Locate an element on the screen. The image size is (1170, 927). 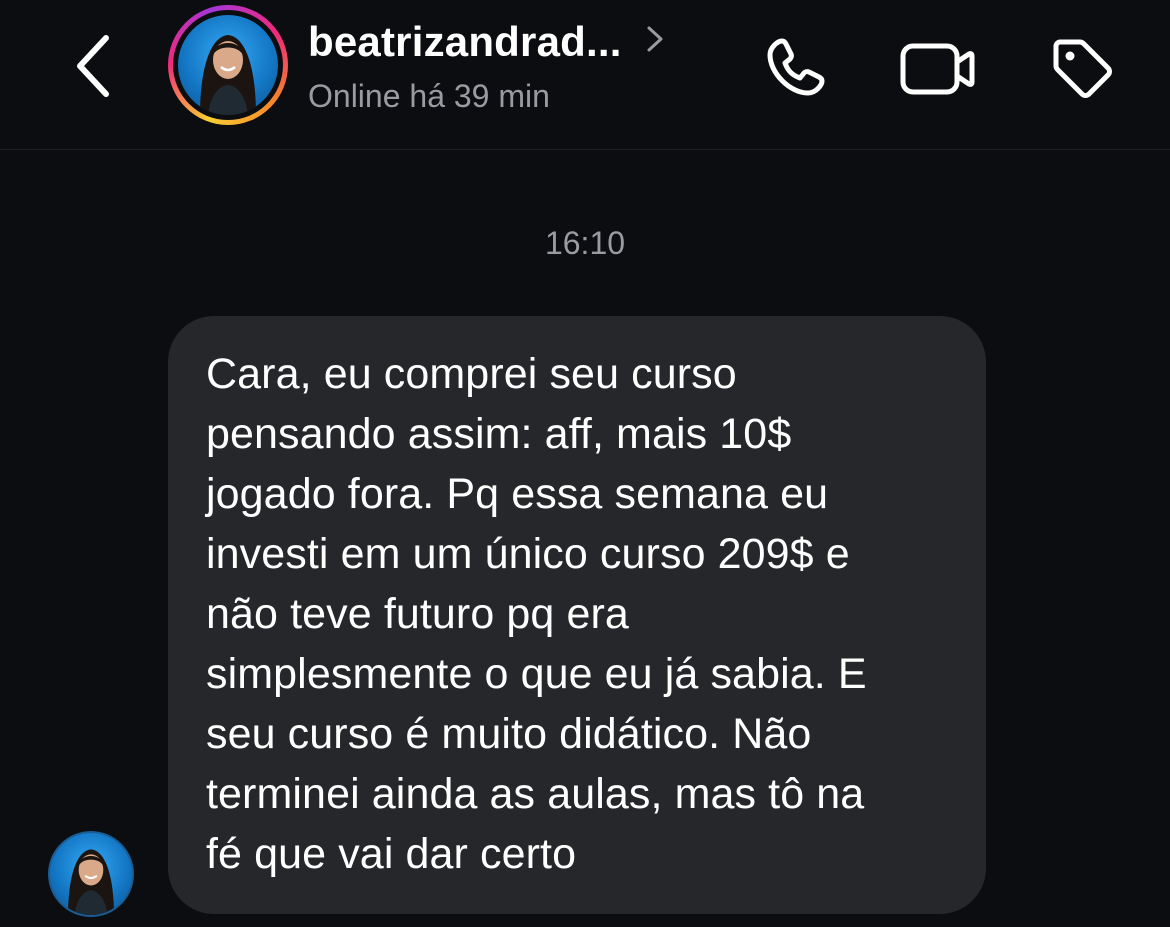
message-timestamp: 16:10 is located at coordinates (585, 243).